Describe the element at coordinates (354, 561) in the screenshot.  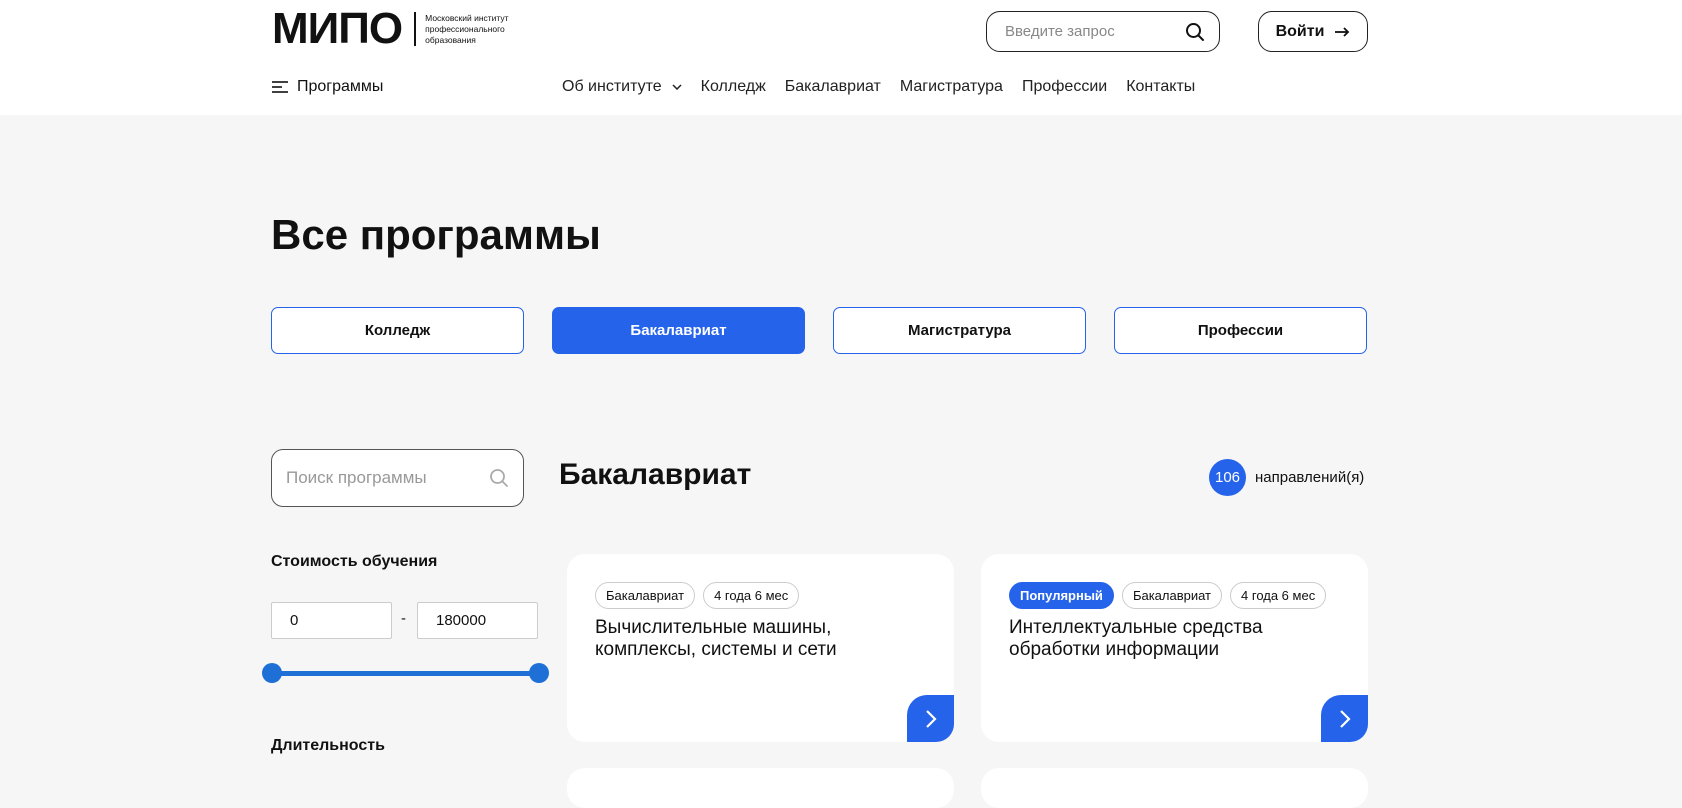
I see `cost-filter-title: Стоимость обучения` at that location.